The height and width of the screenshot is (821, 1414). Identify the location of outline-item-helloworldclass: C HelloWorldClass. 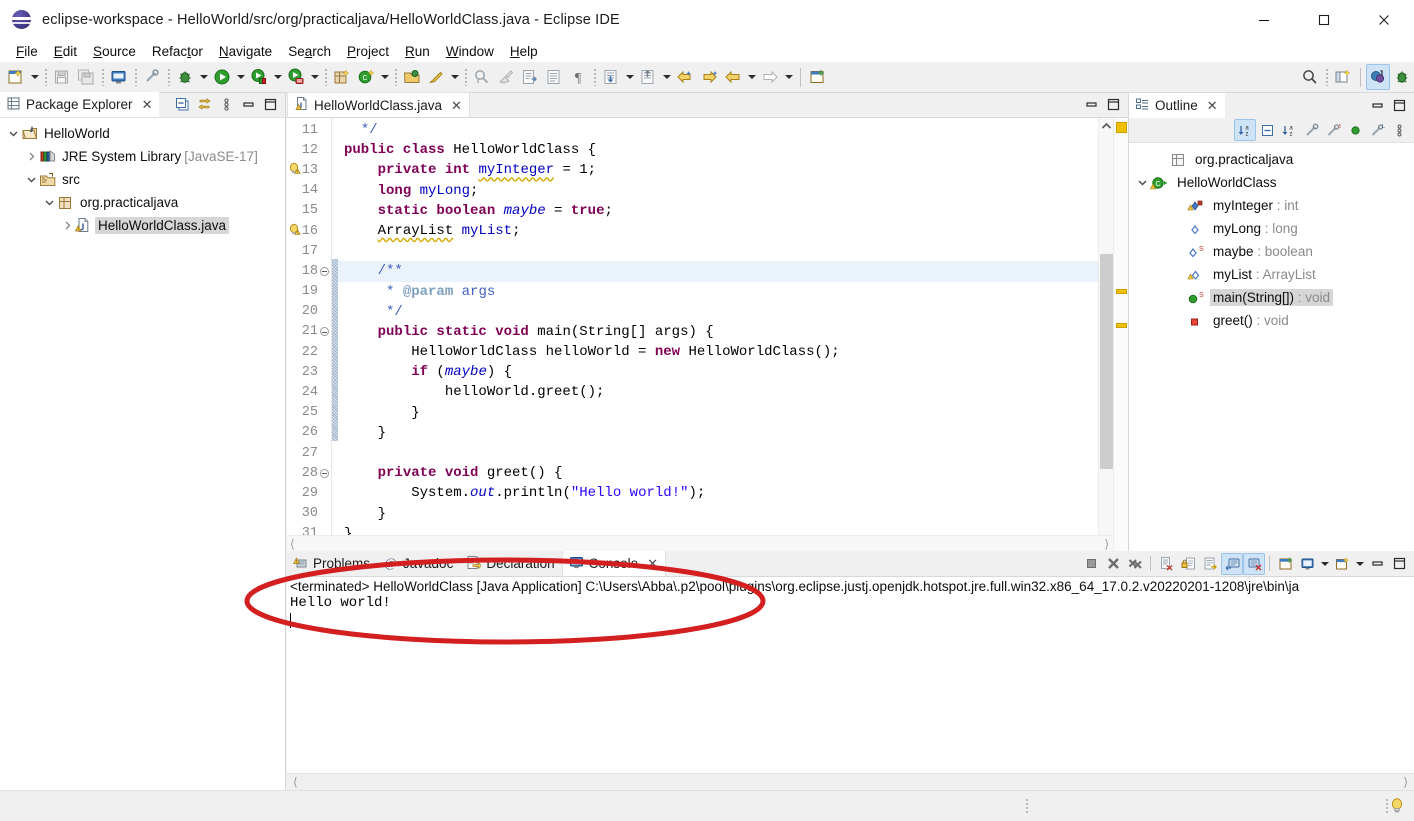
(1271, 182).